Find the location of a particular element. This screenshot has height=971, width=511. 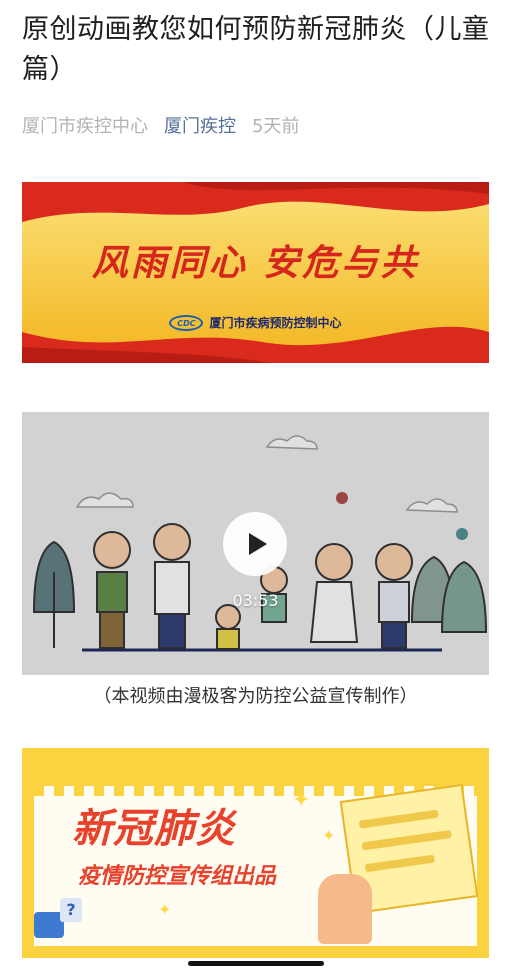

video-duration: 03:53 is located at coordinates (255, 600).